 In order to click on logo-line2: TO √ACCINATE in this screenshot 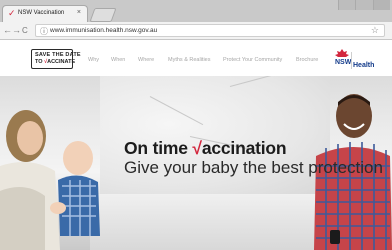, I will do `click(55, 62)`.